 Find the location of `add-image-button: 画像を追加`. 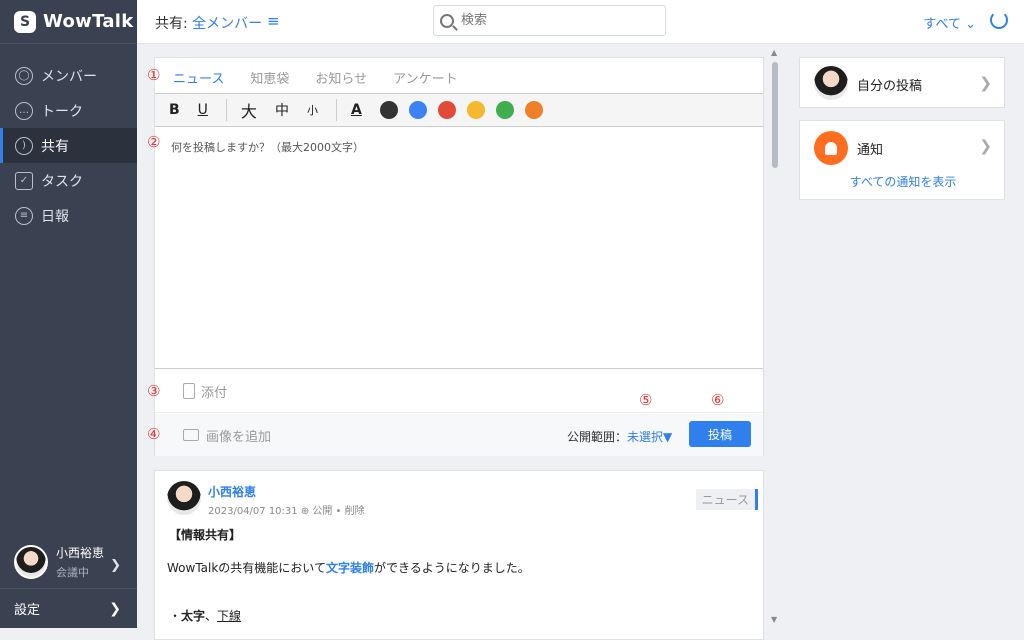

add-image-button: 画像を追加 is located at coordinates (238, 435).